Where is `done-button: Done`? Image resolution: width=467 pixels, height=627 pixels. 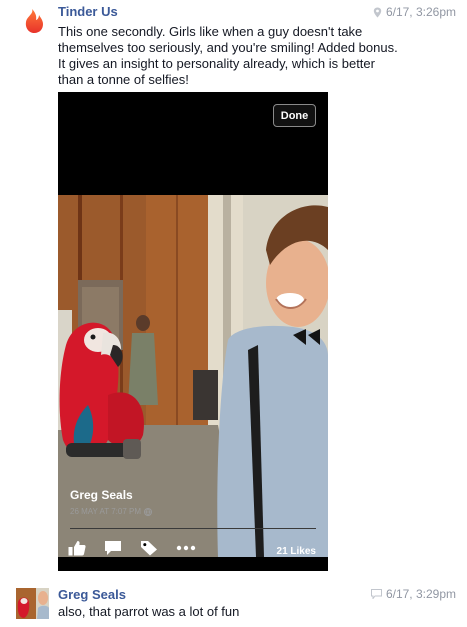 done-button: Done is located at coordinates (294, 115).